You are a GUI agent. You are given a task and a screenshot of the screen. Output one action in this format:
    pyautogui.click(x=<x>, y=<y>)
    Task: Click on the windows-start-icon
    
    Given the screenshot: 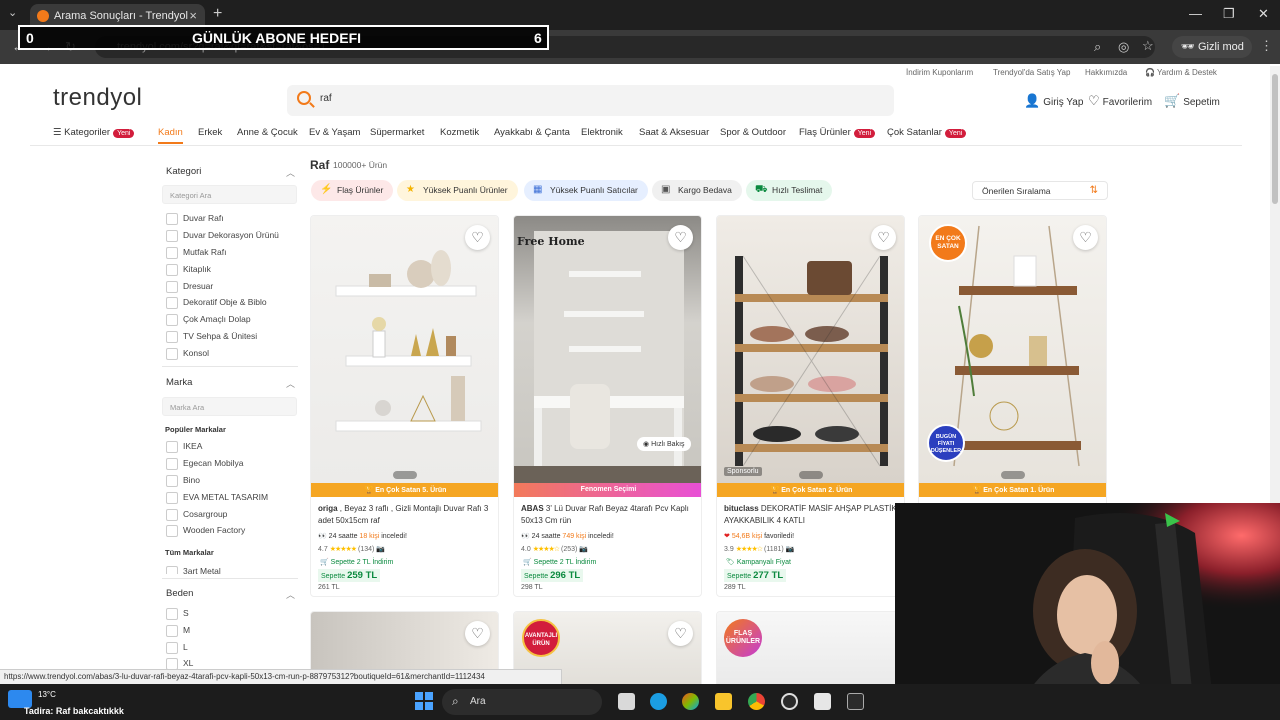 What is the action you would take?
    pyautogui.click(x=424, y=701)
    